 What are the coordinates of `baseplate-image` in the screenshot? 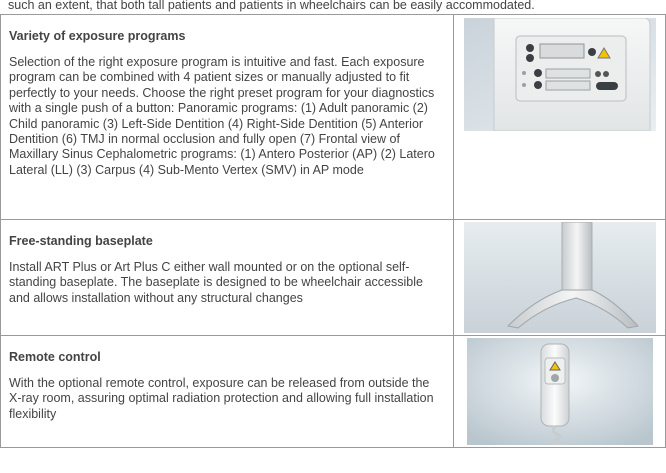 It's located at (559, 277).